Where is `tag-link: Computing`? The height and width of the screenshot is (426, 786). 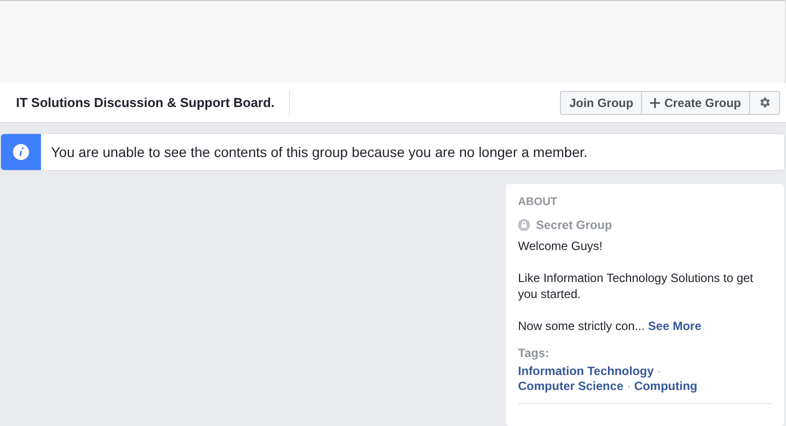
tag-link: Computing is located at coordinates (666, 386).